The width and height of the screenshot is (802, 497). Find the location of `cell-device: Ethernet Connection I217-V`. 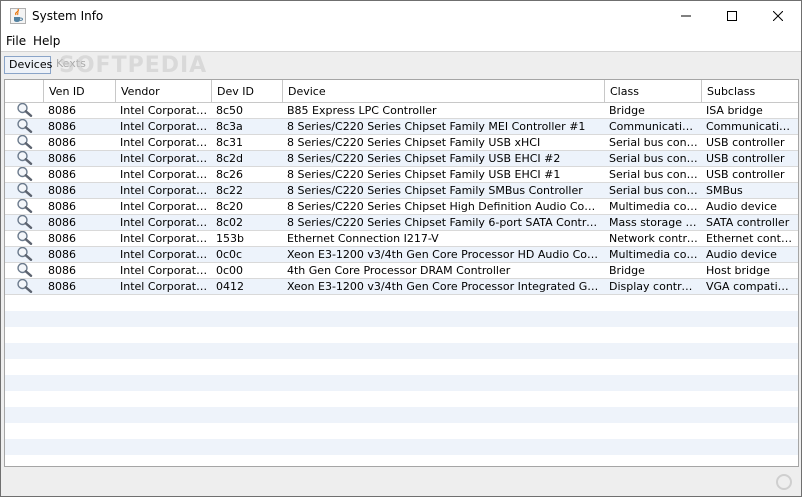

cell-device: Ethernet Connection I217-V is located at coordinates (363, 238).